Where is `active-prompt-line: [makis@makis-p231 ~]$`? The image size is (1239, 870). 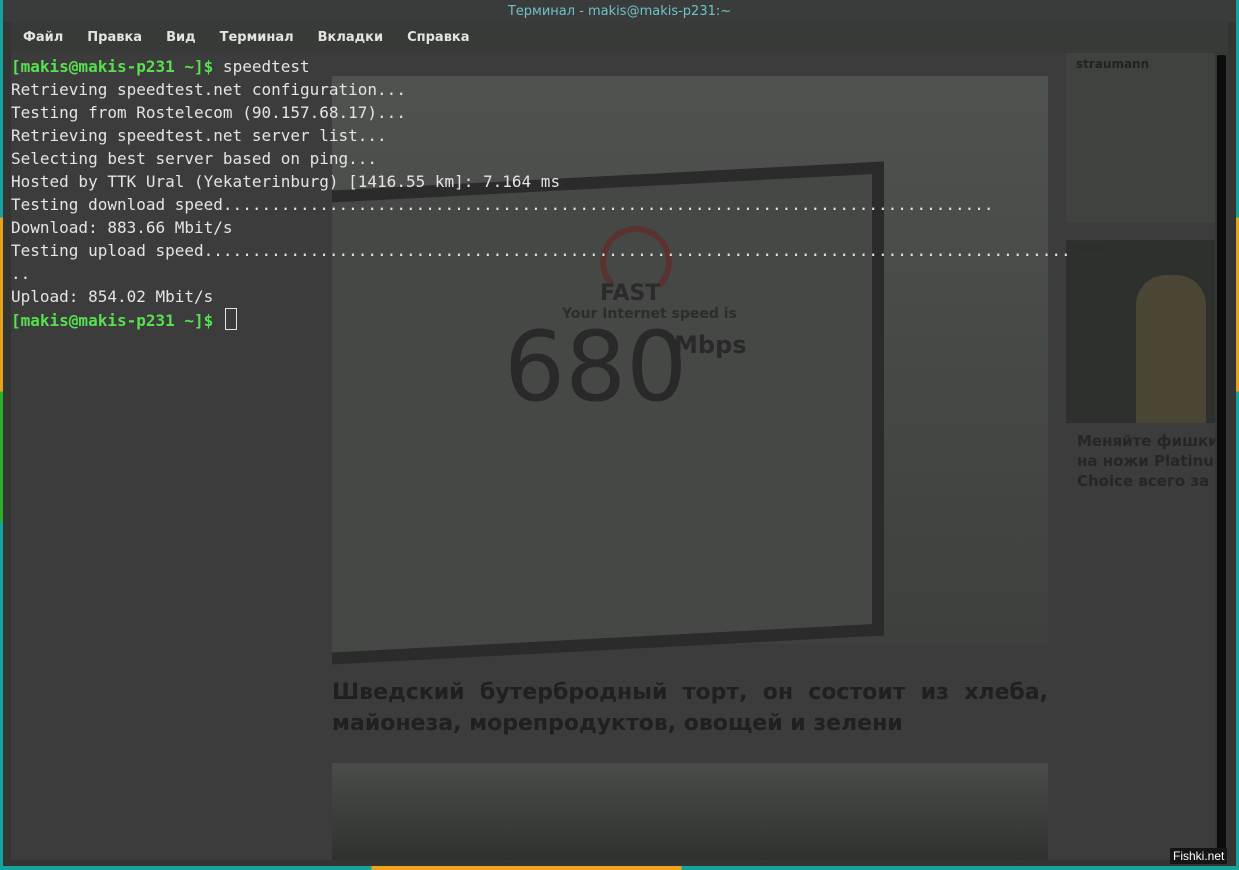 active-prompt-line: [makis@makis-p231 ~]$ is located at coordinates (613, 319).